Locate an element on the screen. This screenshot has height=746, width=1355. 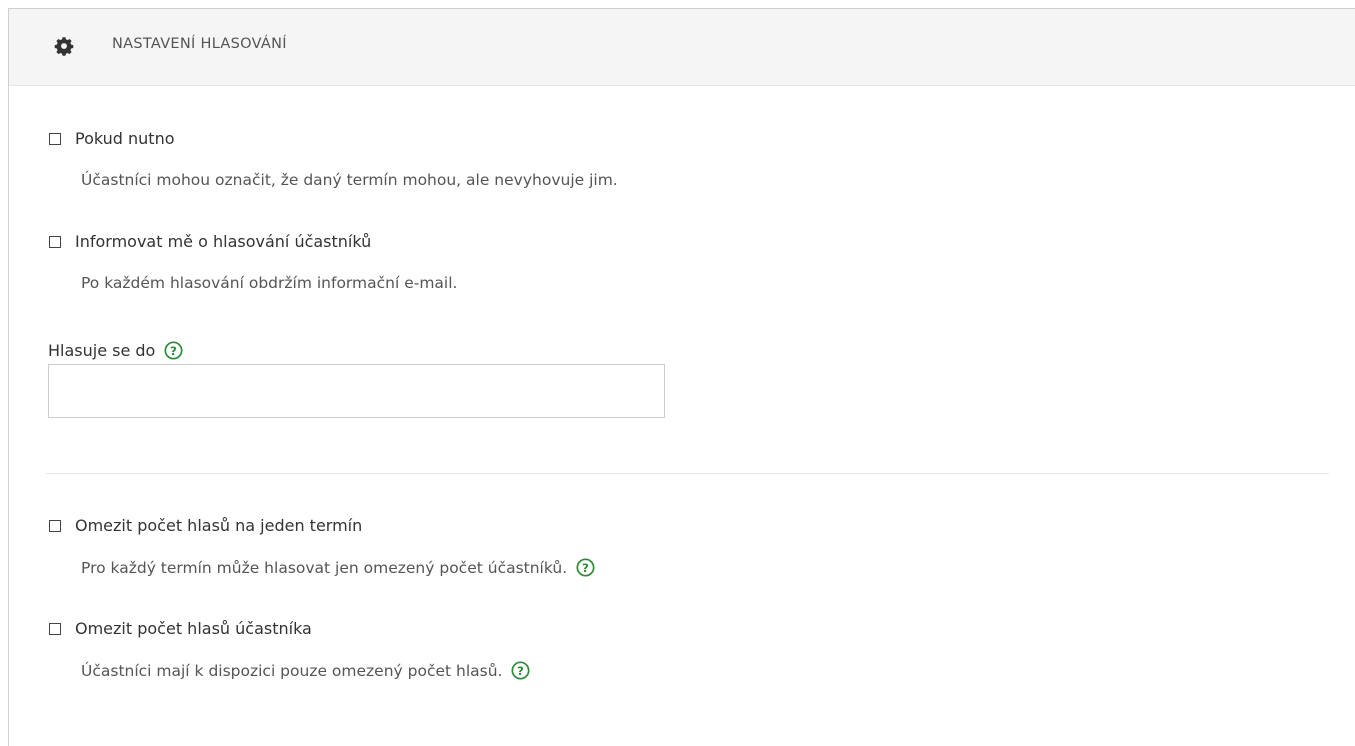
deadline-label-row: Hlasuje se do ? is located at coordinates (115, 350).